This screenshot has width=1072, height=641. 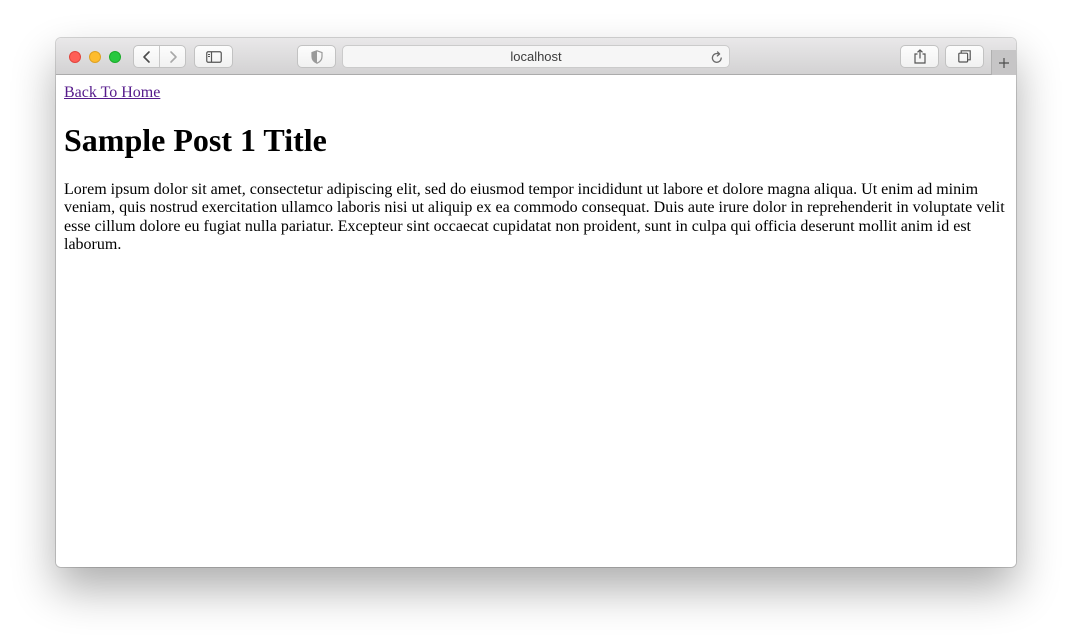 I want to click on sidebar-toggle-button, so click(x=213, y=56).